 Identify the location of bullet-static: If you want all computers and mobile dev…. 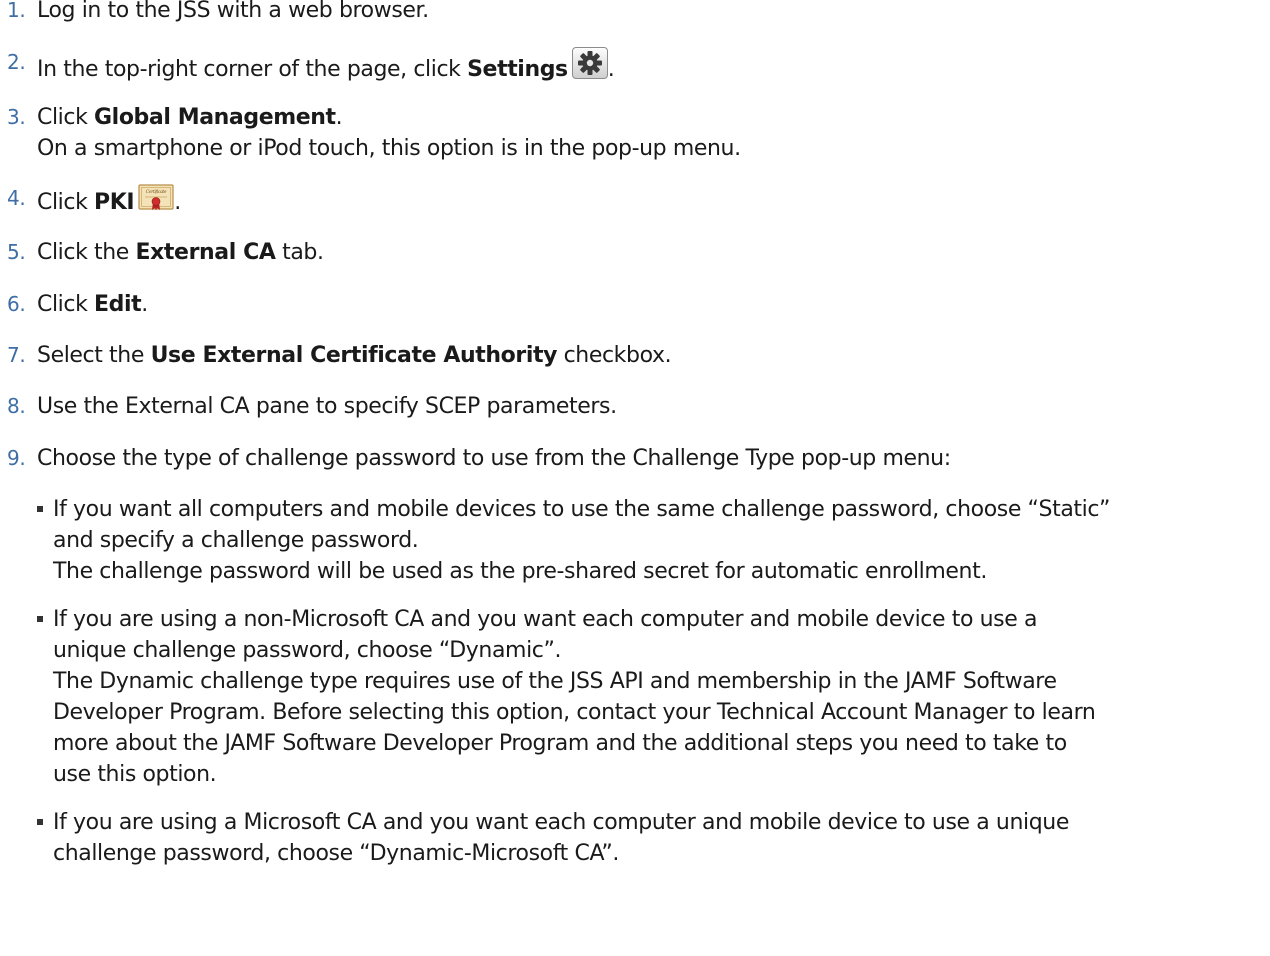
(653, 540).